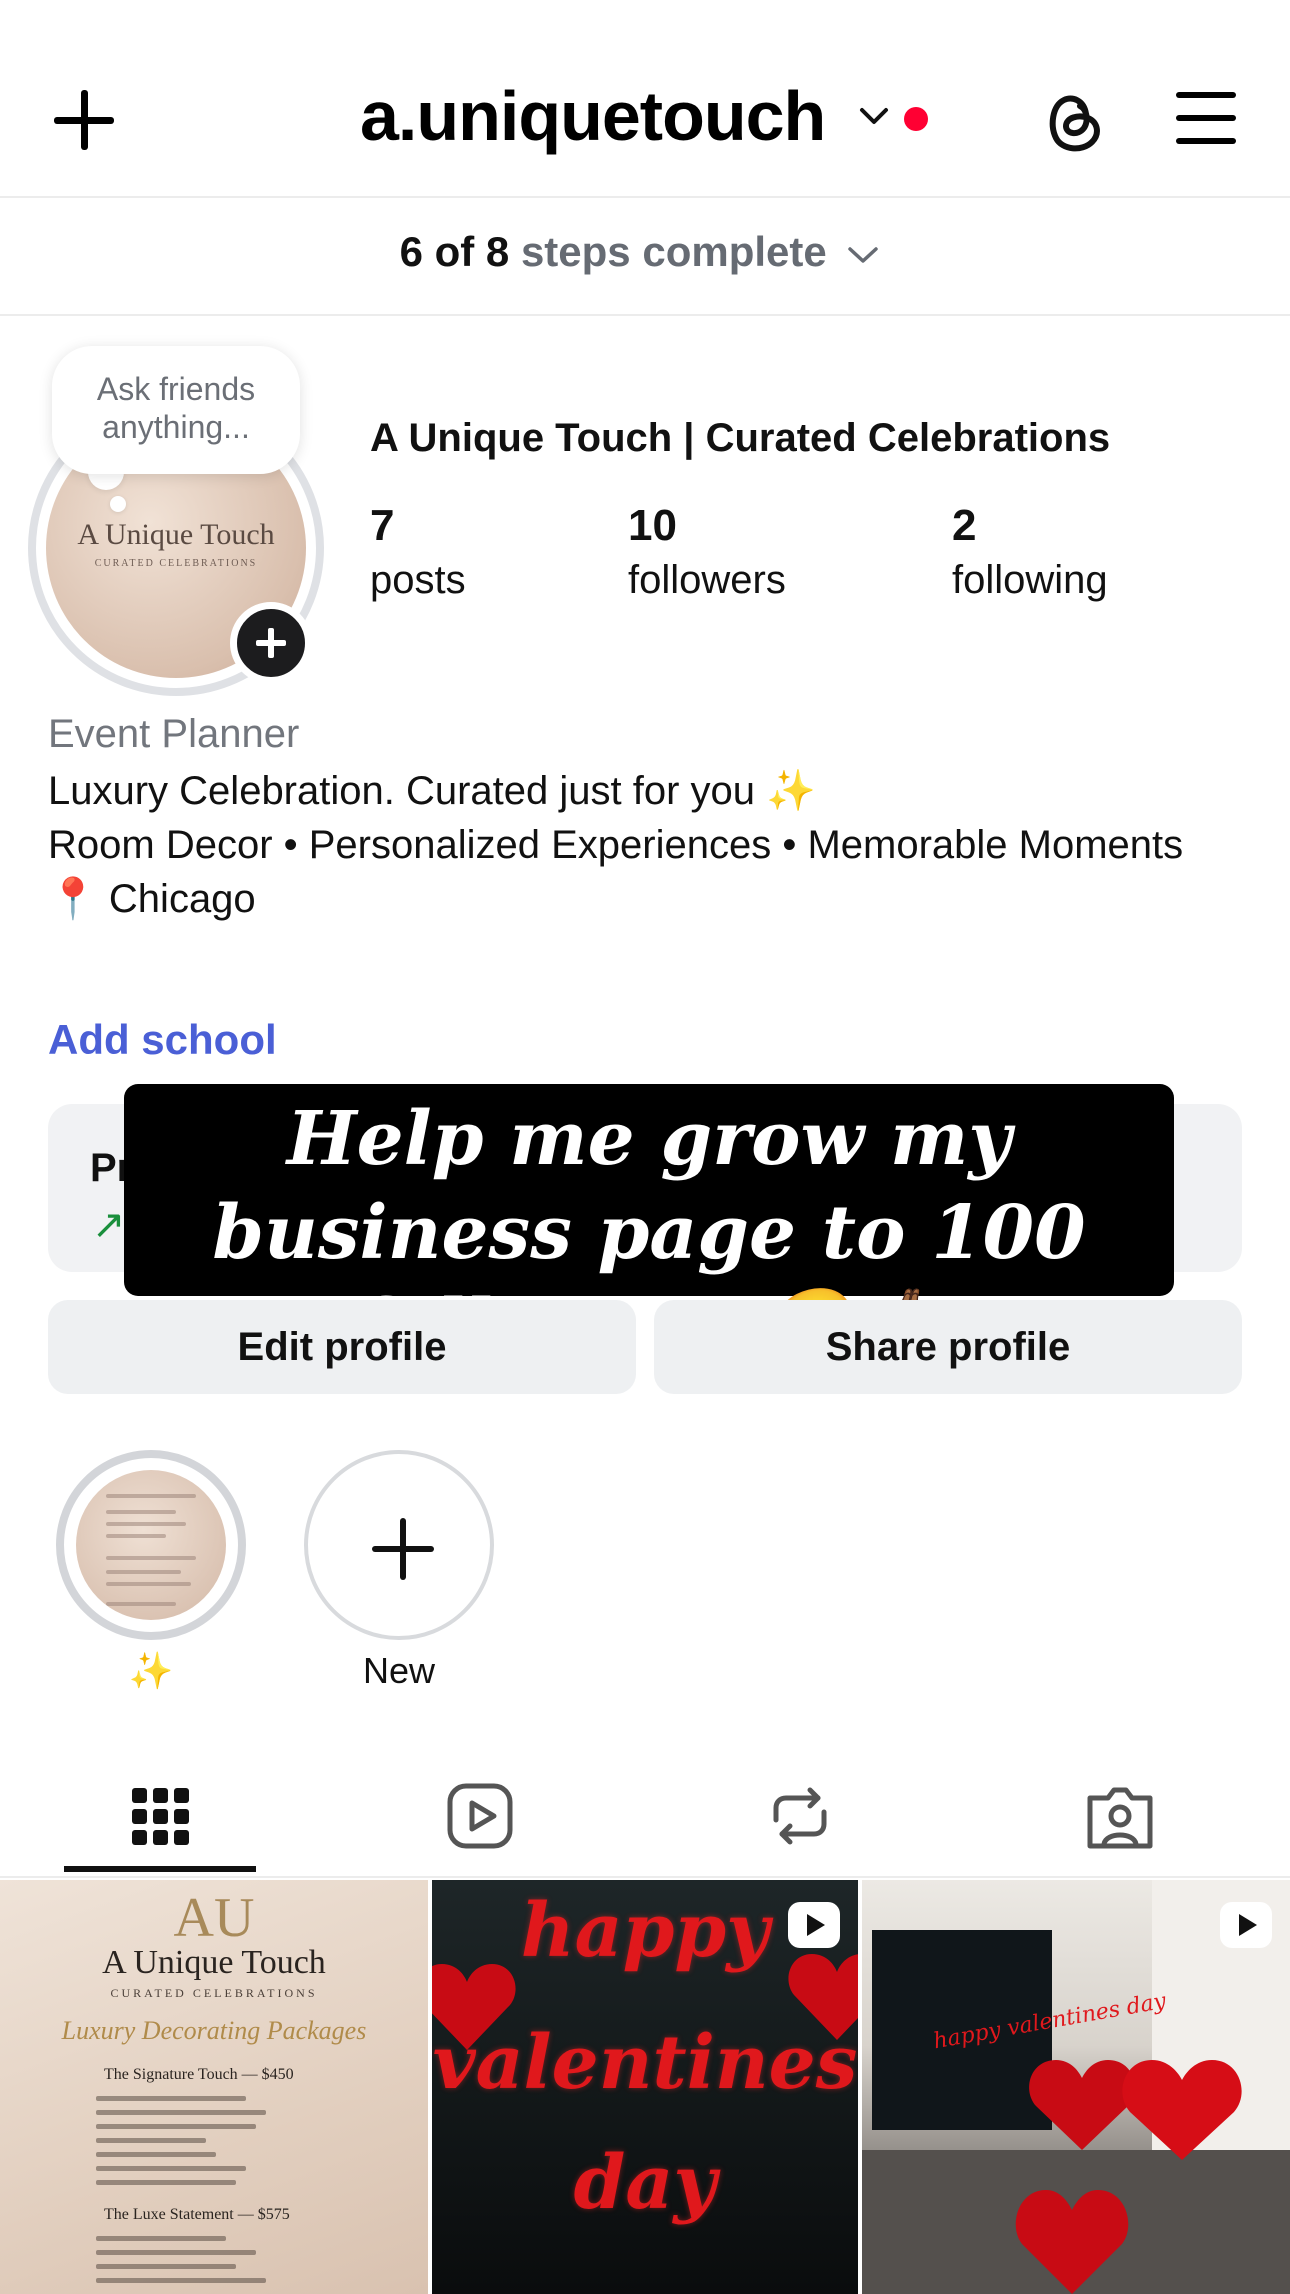 The image size is (1290, 2294). What do you see at coordinates (707, 580) in the screenshot?
I see `stat-followers-label: followers` at bounding box center [707, 580].